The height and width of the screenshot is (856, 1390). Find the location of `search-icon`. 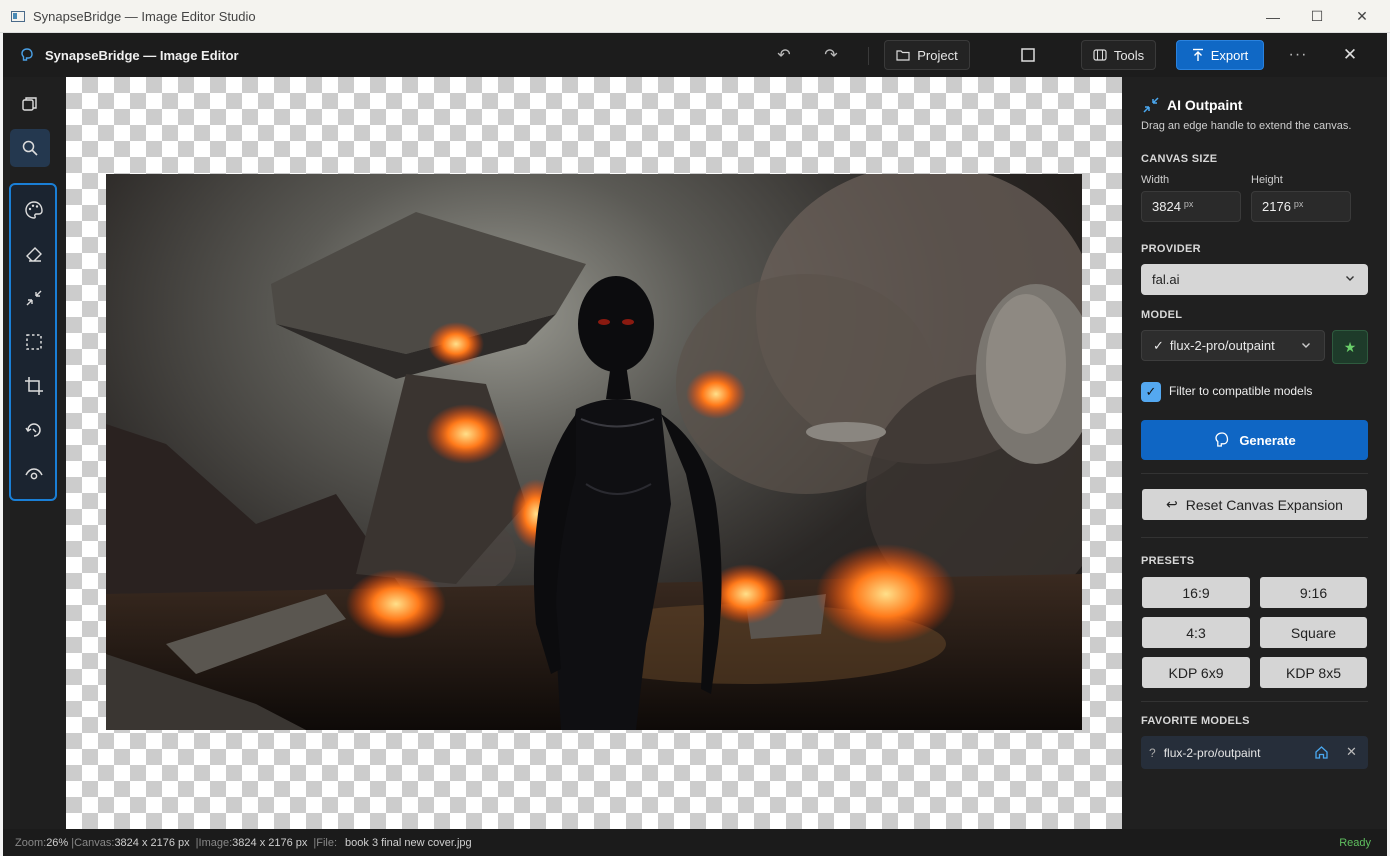

search-icon is located at coordinates (30, 148).